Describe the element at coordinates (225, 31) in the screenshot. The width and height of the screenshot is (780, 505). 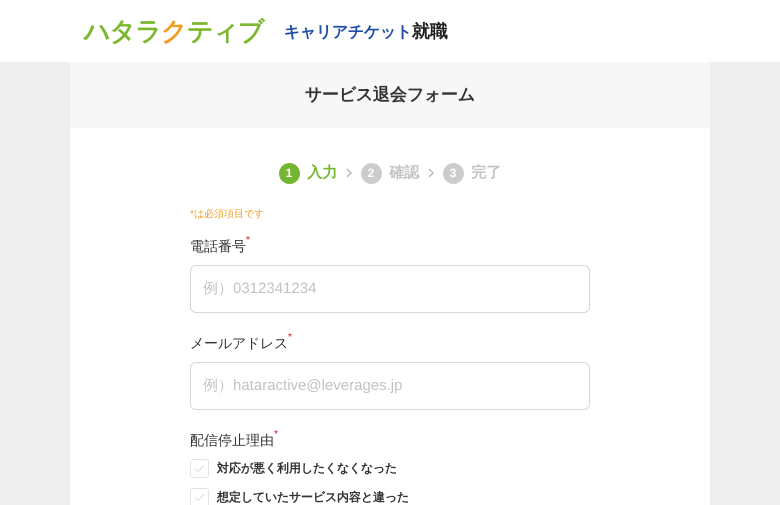
I see `logo-text: ティブ` at that location.